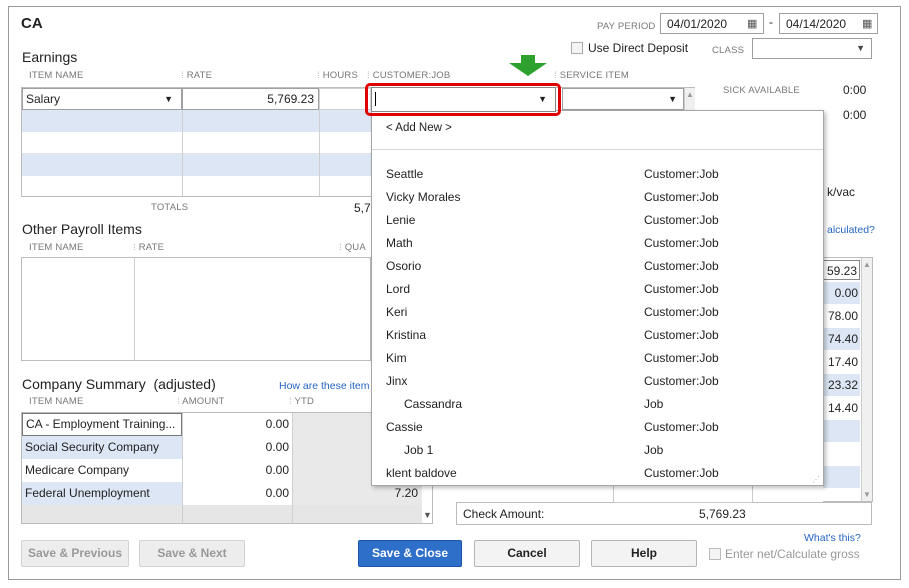 This screenshot has width=909, height=588. Describe the element at coordinates (410, 553) in the screenshot. I see `save-close-button: Save & Close` at that location.